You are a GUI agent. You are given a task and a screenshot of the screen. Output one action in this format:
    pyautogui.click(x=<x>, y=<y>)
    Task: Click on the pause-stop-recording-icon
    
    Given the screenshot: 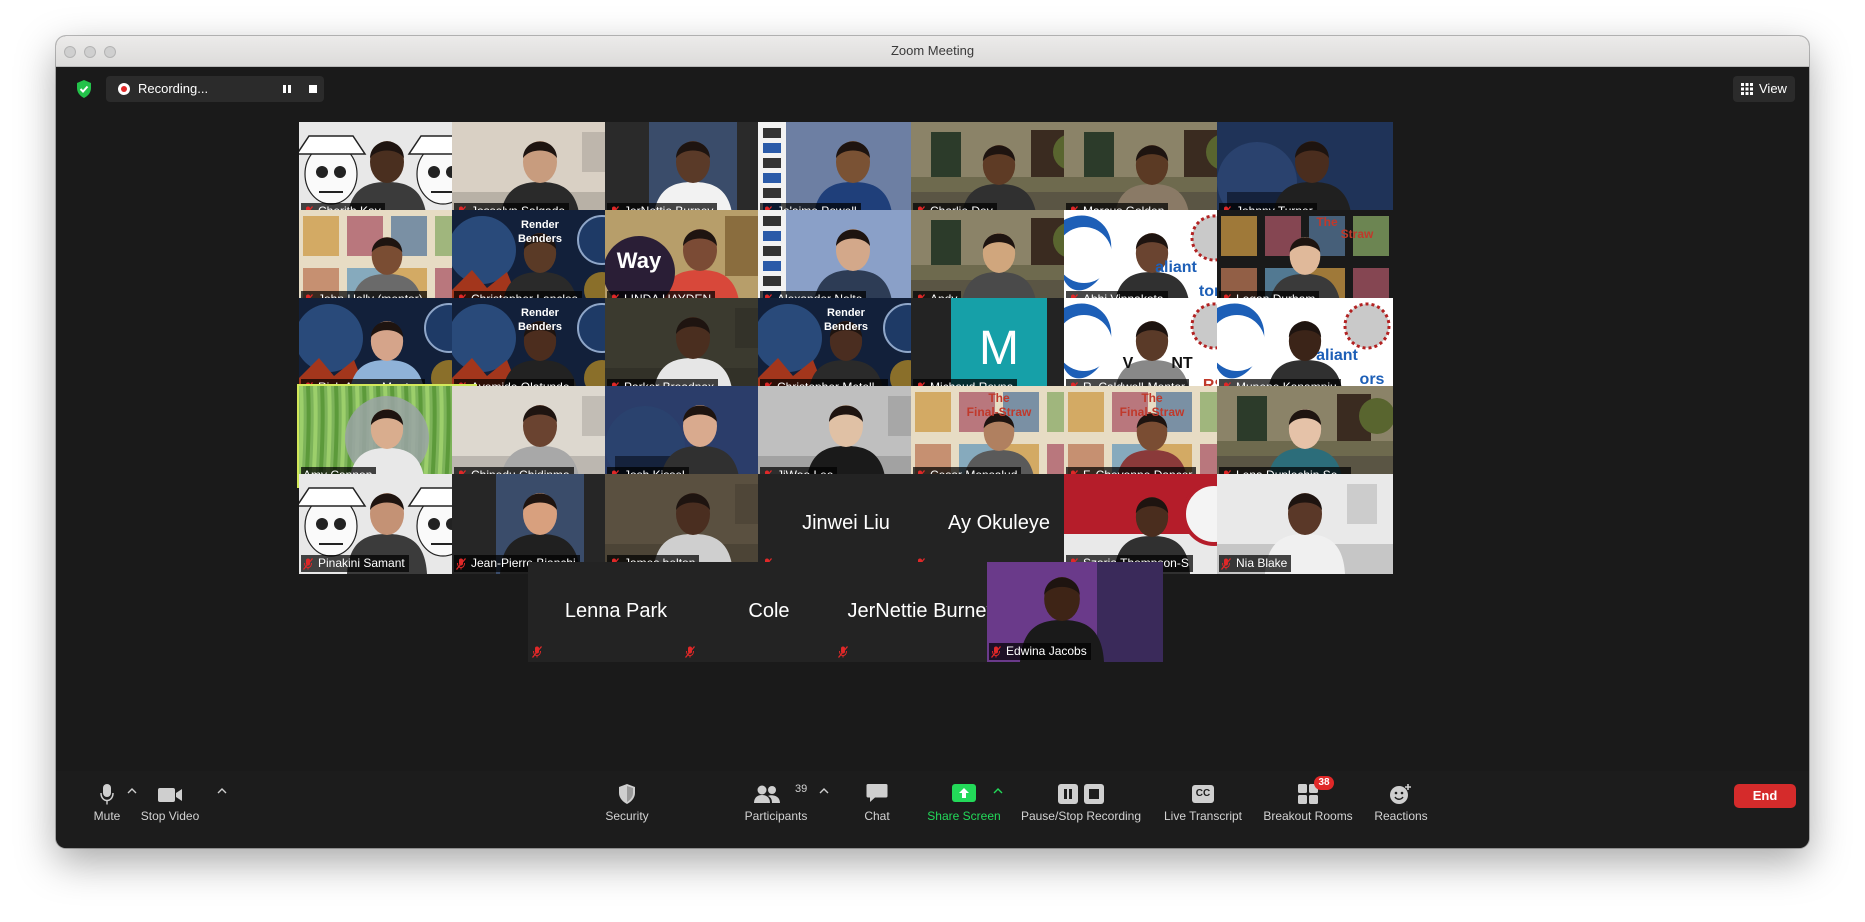 What is the action you would take?
    pyautogui.click(x=1081, y=794)
    